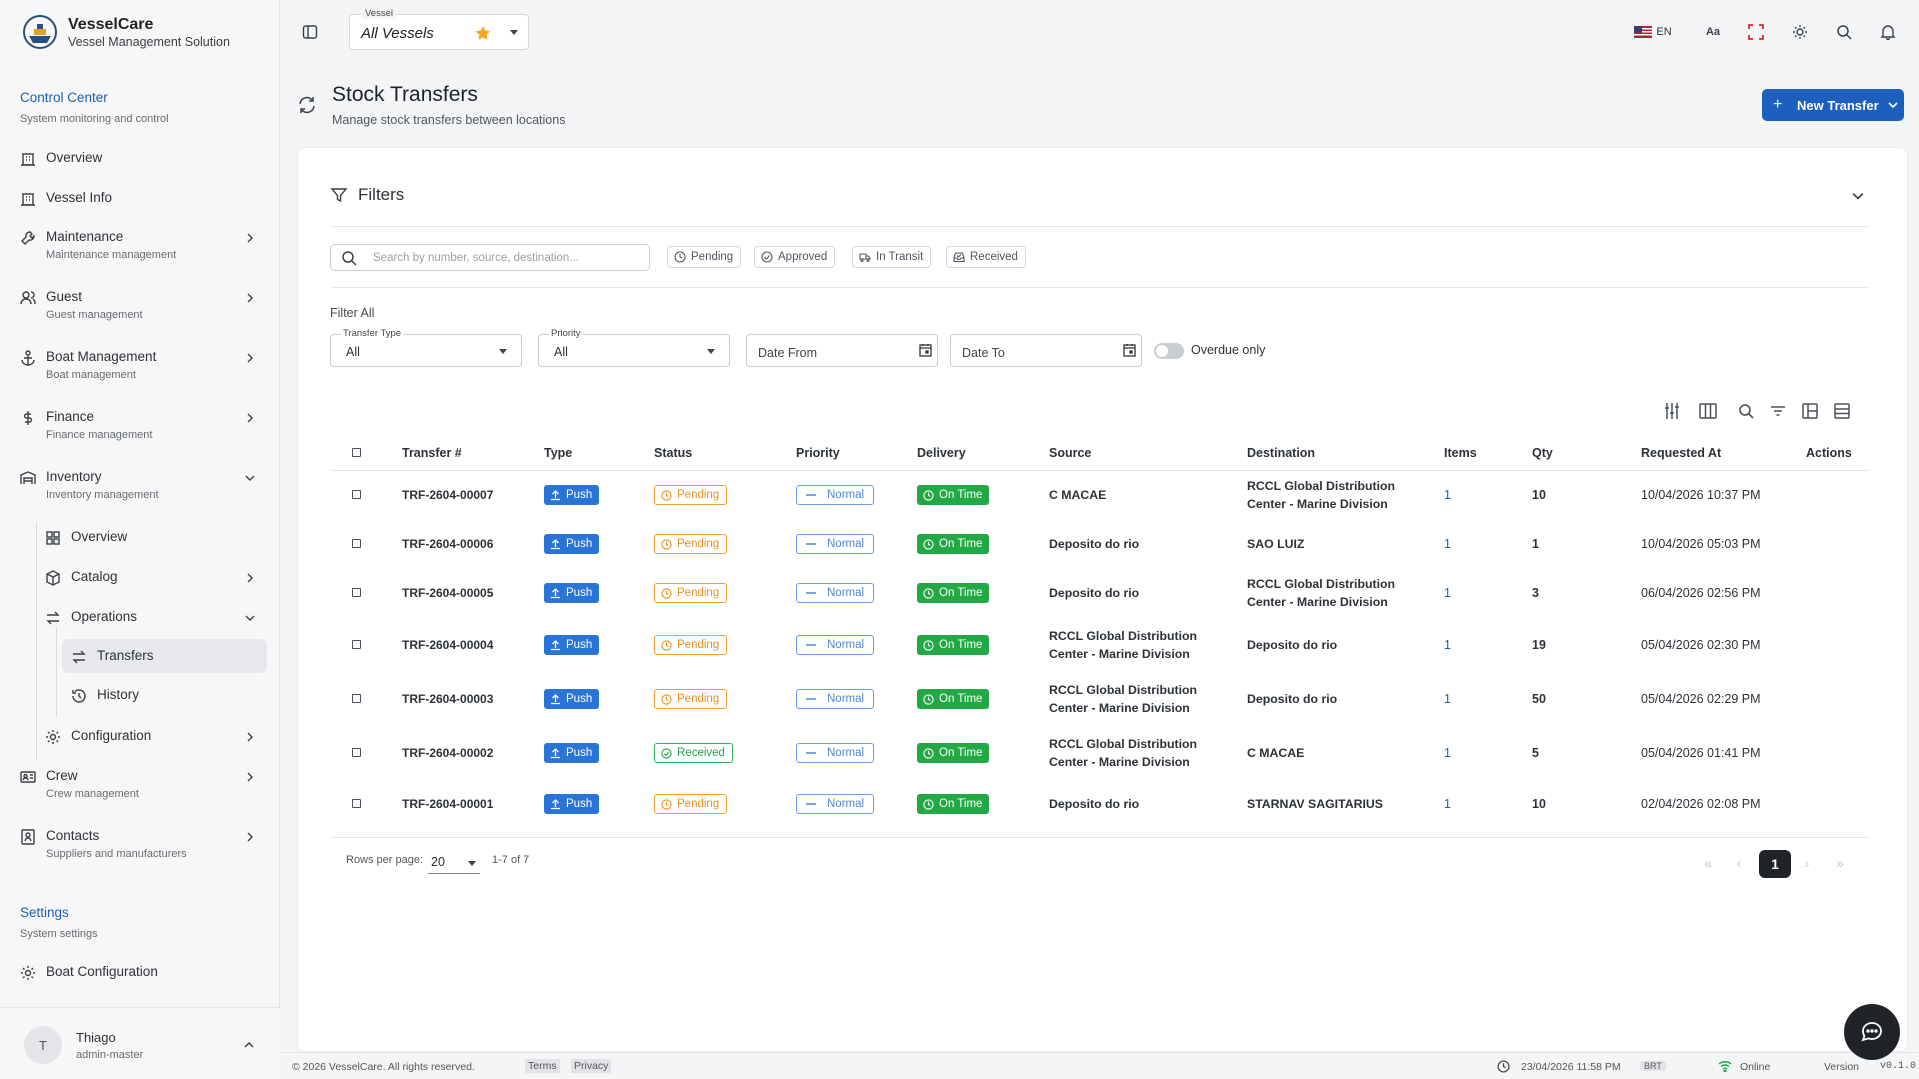  I want to click on search-field, so click(490, 257).